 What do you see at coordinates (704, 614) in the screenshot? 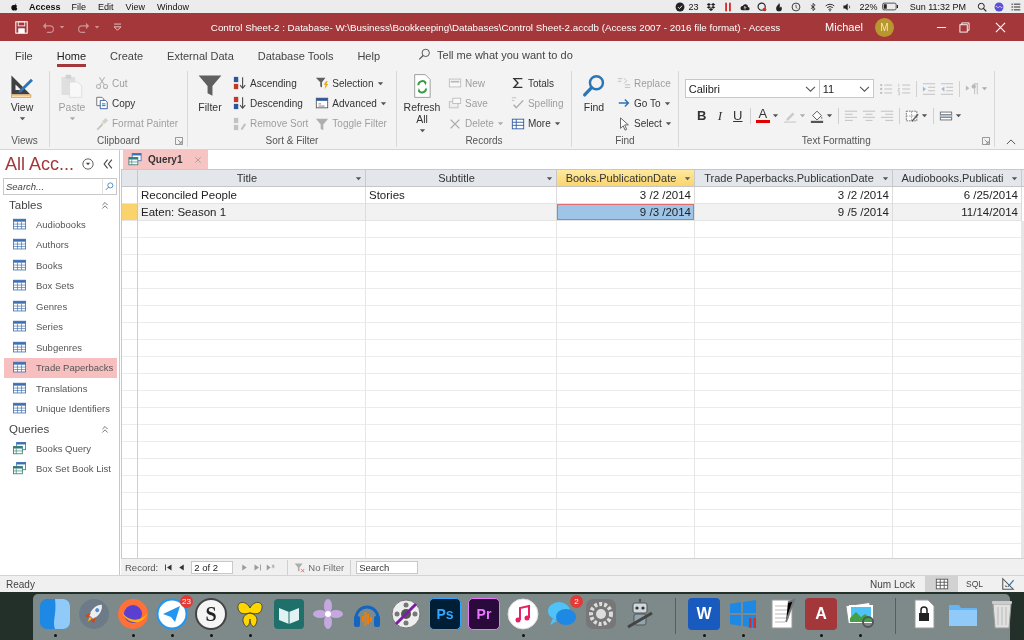
I see `letter-tile: W` at bounding box center [704, 614].